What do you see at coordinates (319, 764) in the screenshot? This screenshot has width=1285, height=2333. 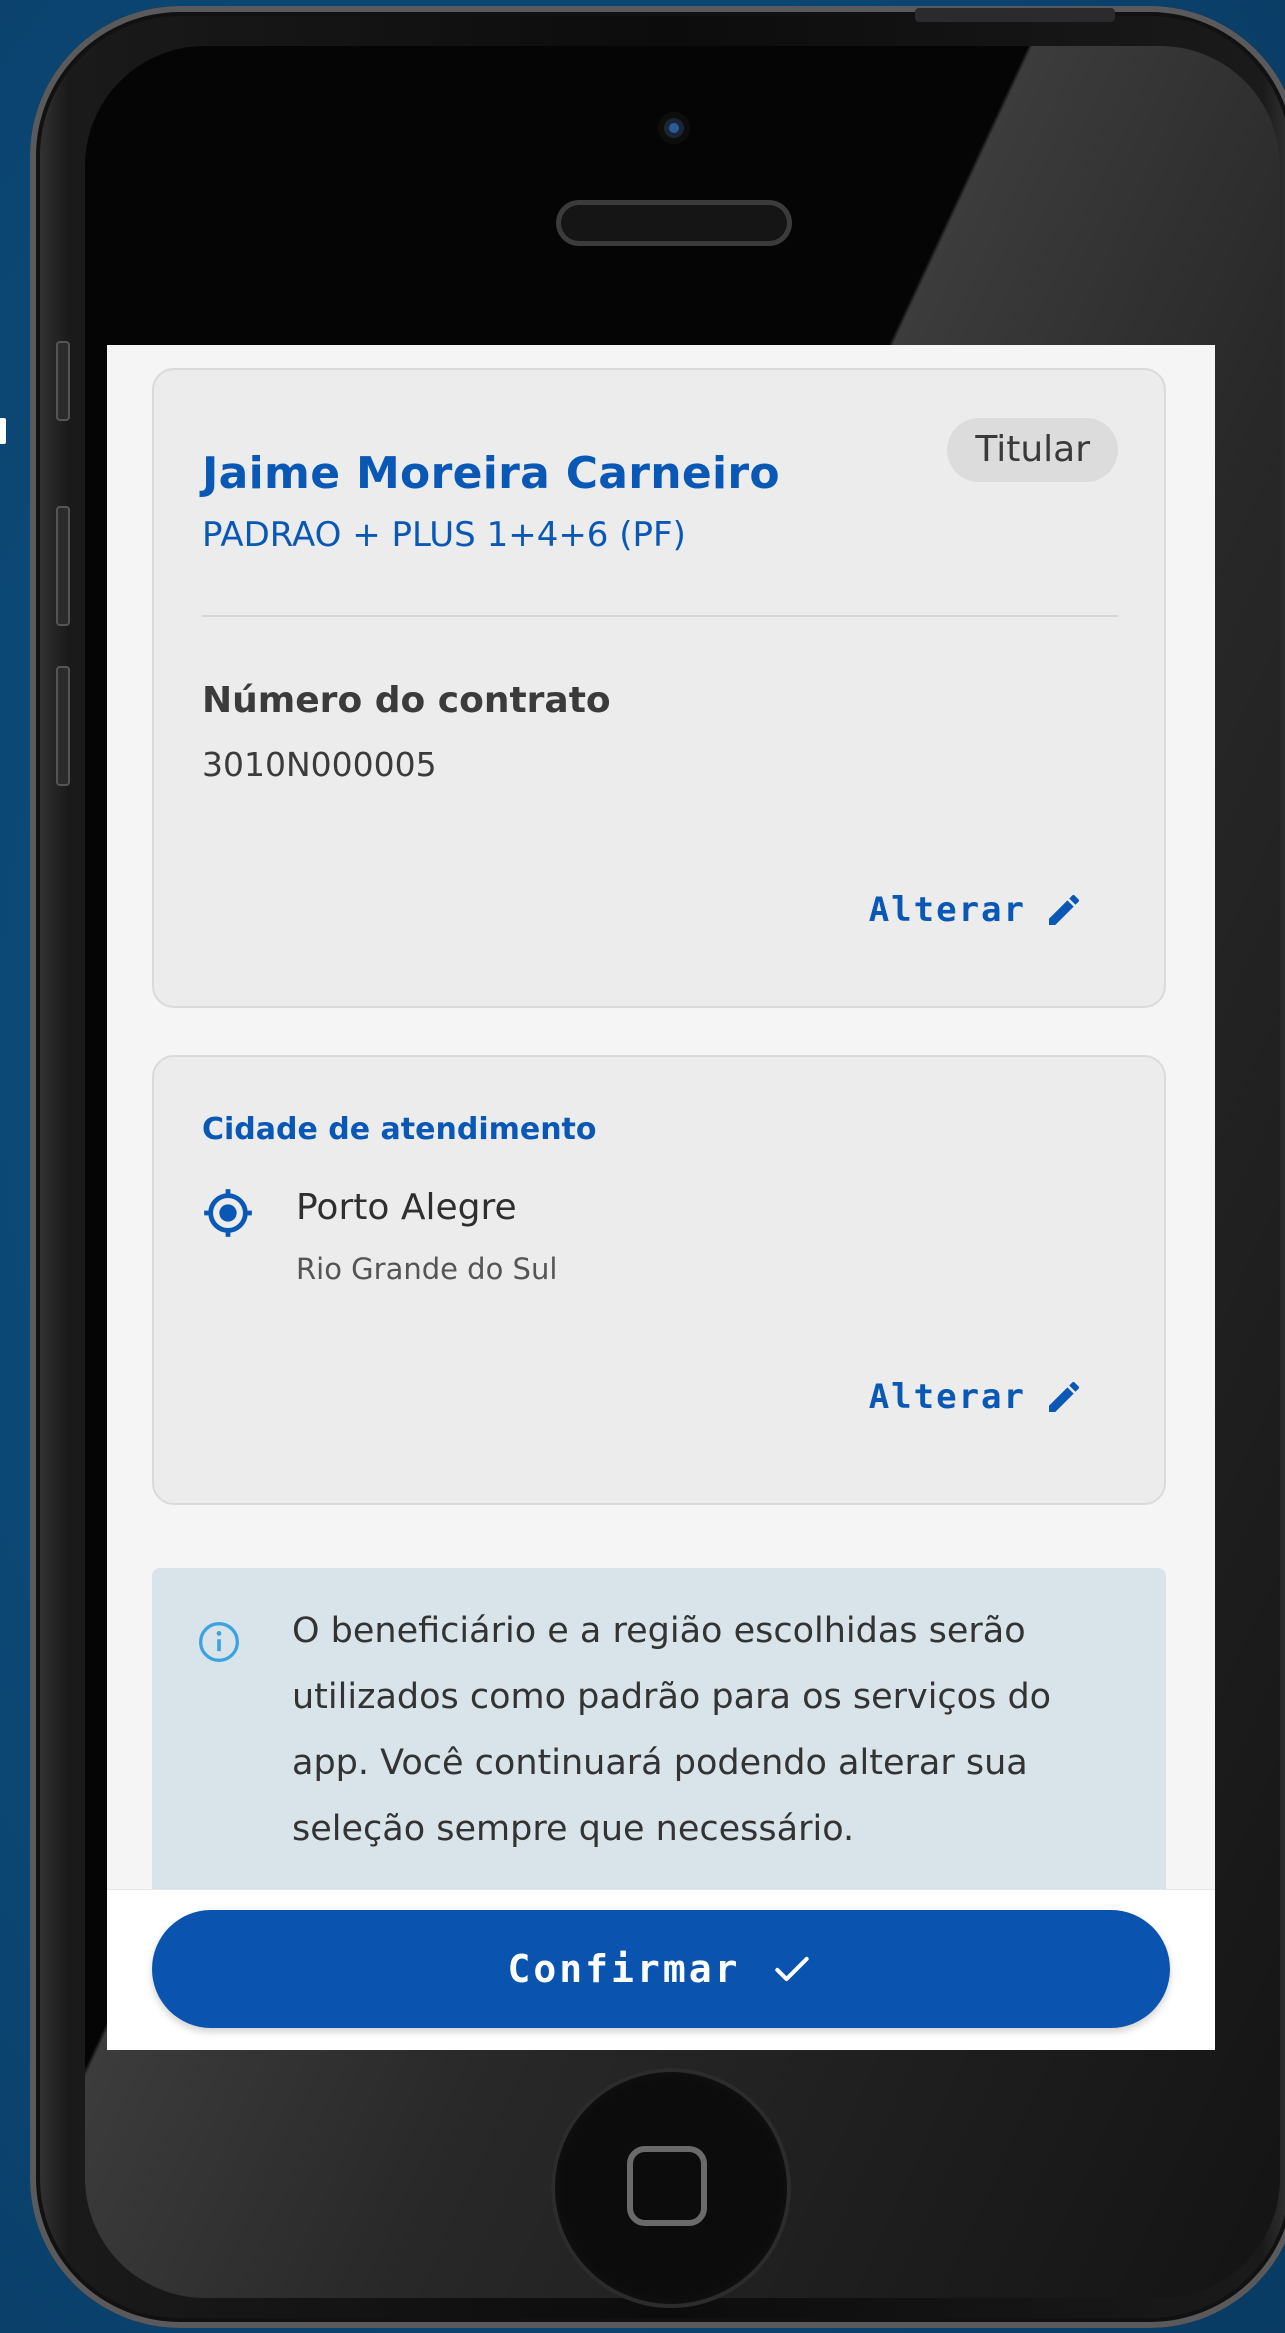 I see `contract-number: 3010N000005` at bounding box center [319, 764].